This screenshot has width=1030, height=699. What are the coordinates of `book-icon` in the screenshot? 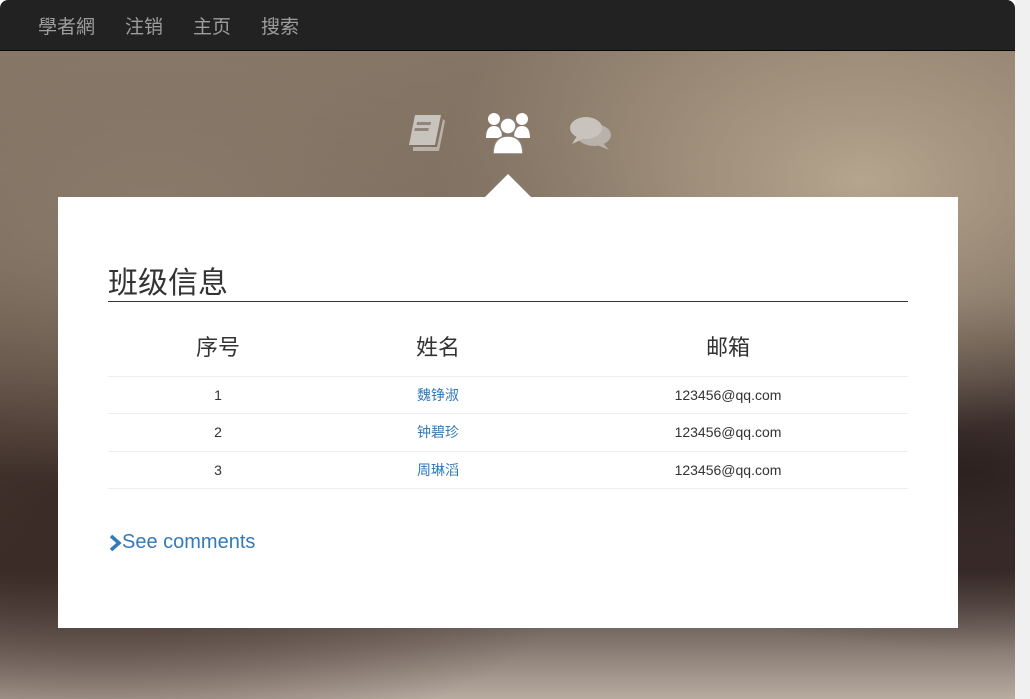 It's located at (426, 133).